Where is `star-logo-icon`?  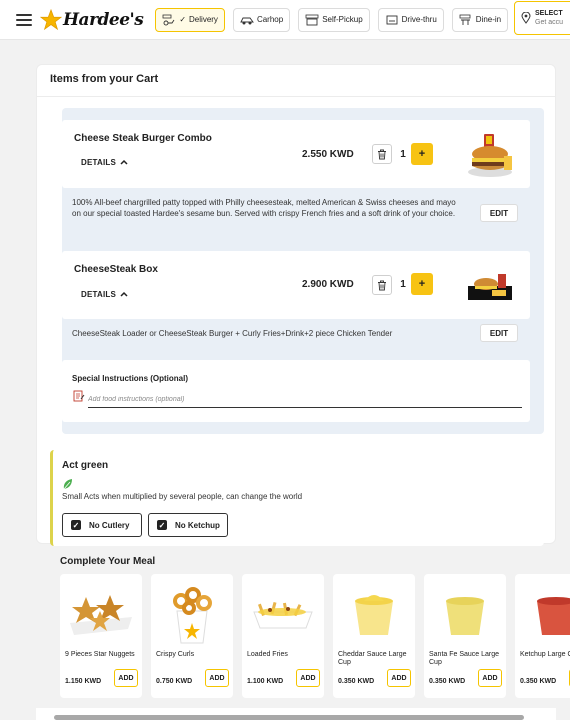
star-logo-icon is located at coordinates (51, 19).